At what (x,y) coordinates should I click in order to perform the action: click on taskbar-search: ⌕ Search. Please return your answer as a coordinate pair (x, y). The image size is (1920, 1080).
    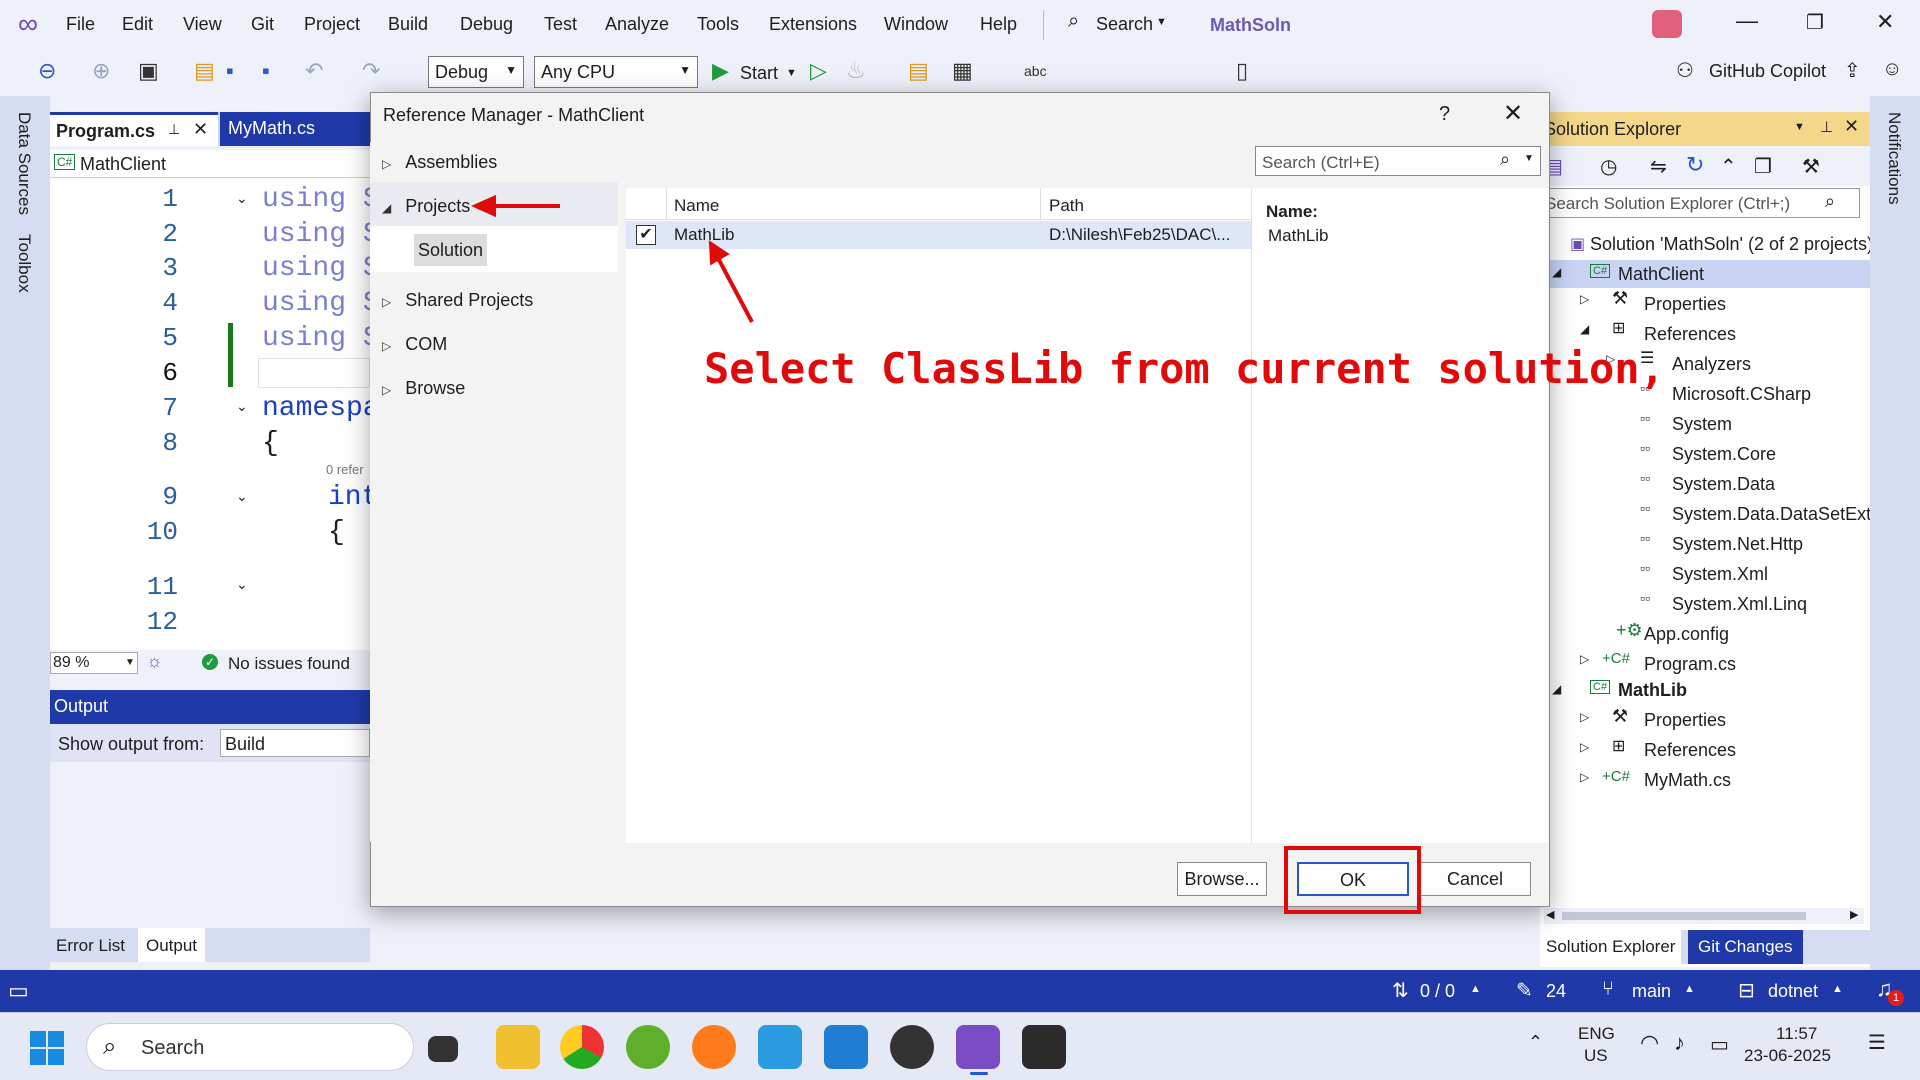
    Looking at the image, I should click on (250, 1047).